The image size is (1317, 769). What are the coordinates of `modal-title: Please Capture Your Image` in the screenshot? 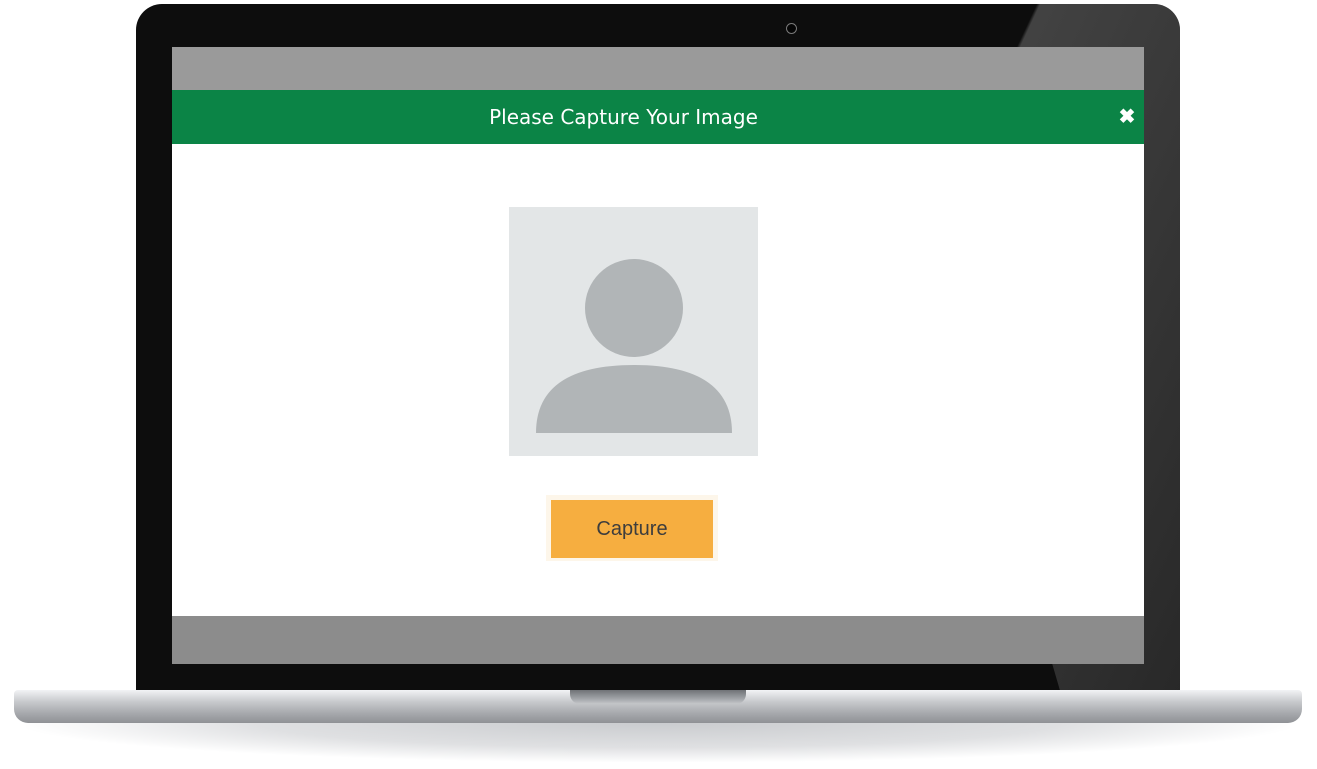 It's located at (623, 117).